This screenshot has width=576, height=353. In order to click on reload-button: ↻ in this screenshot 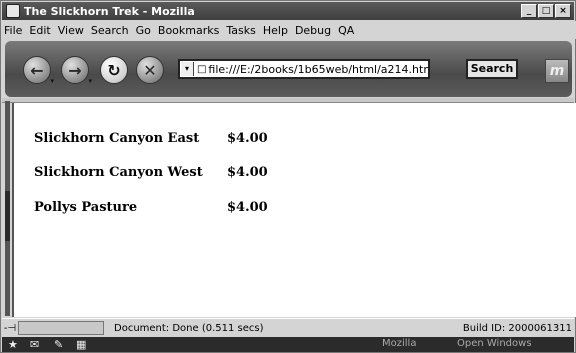, I will do `click(114, 70)`.